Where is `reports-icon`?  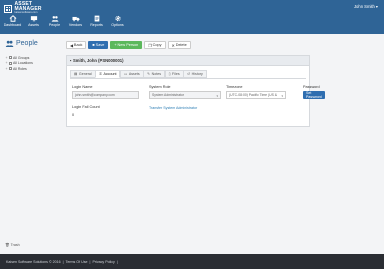 reports-icon is located at coordinates (96, 18).